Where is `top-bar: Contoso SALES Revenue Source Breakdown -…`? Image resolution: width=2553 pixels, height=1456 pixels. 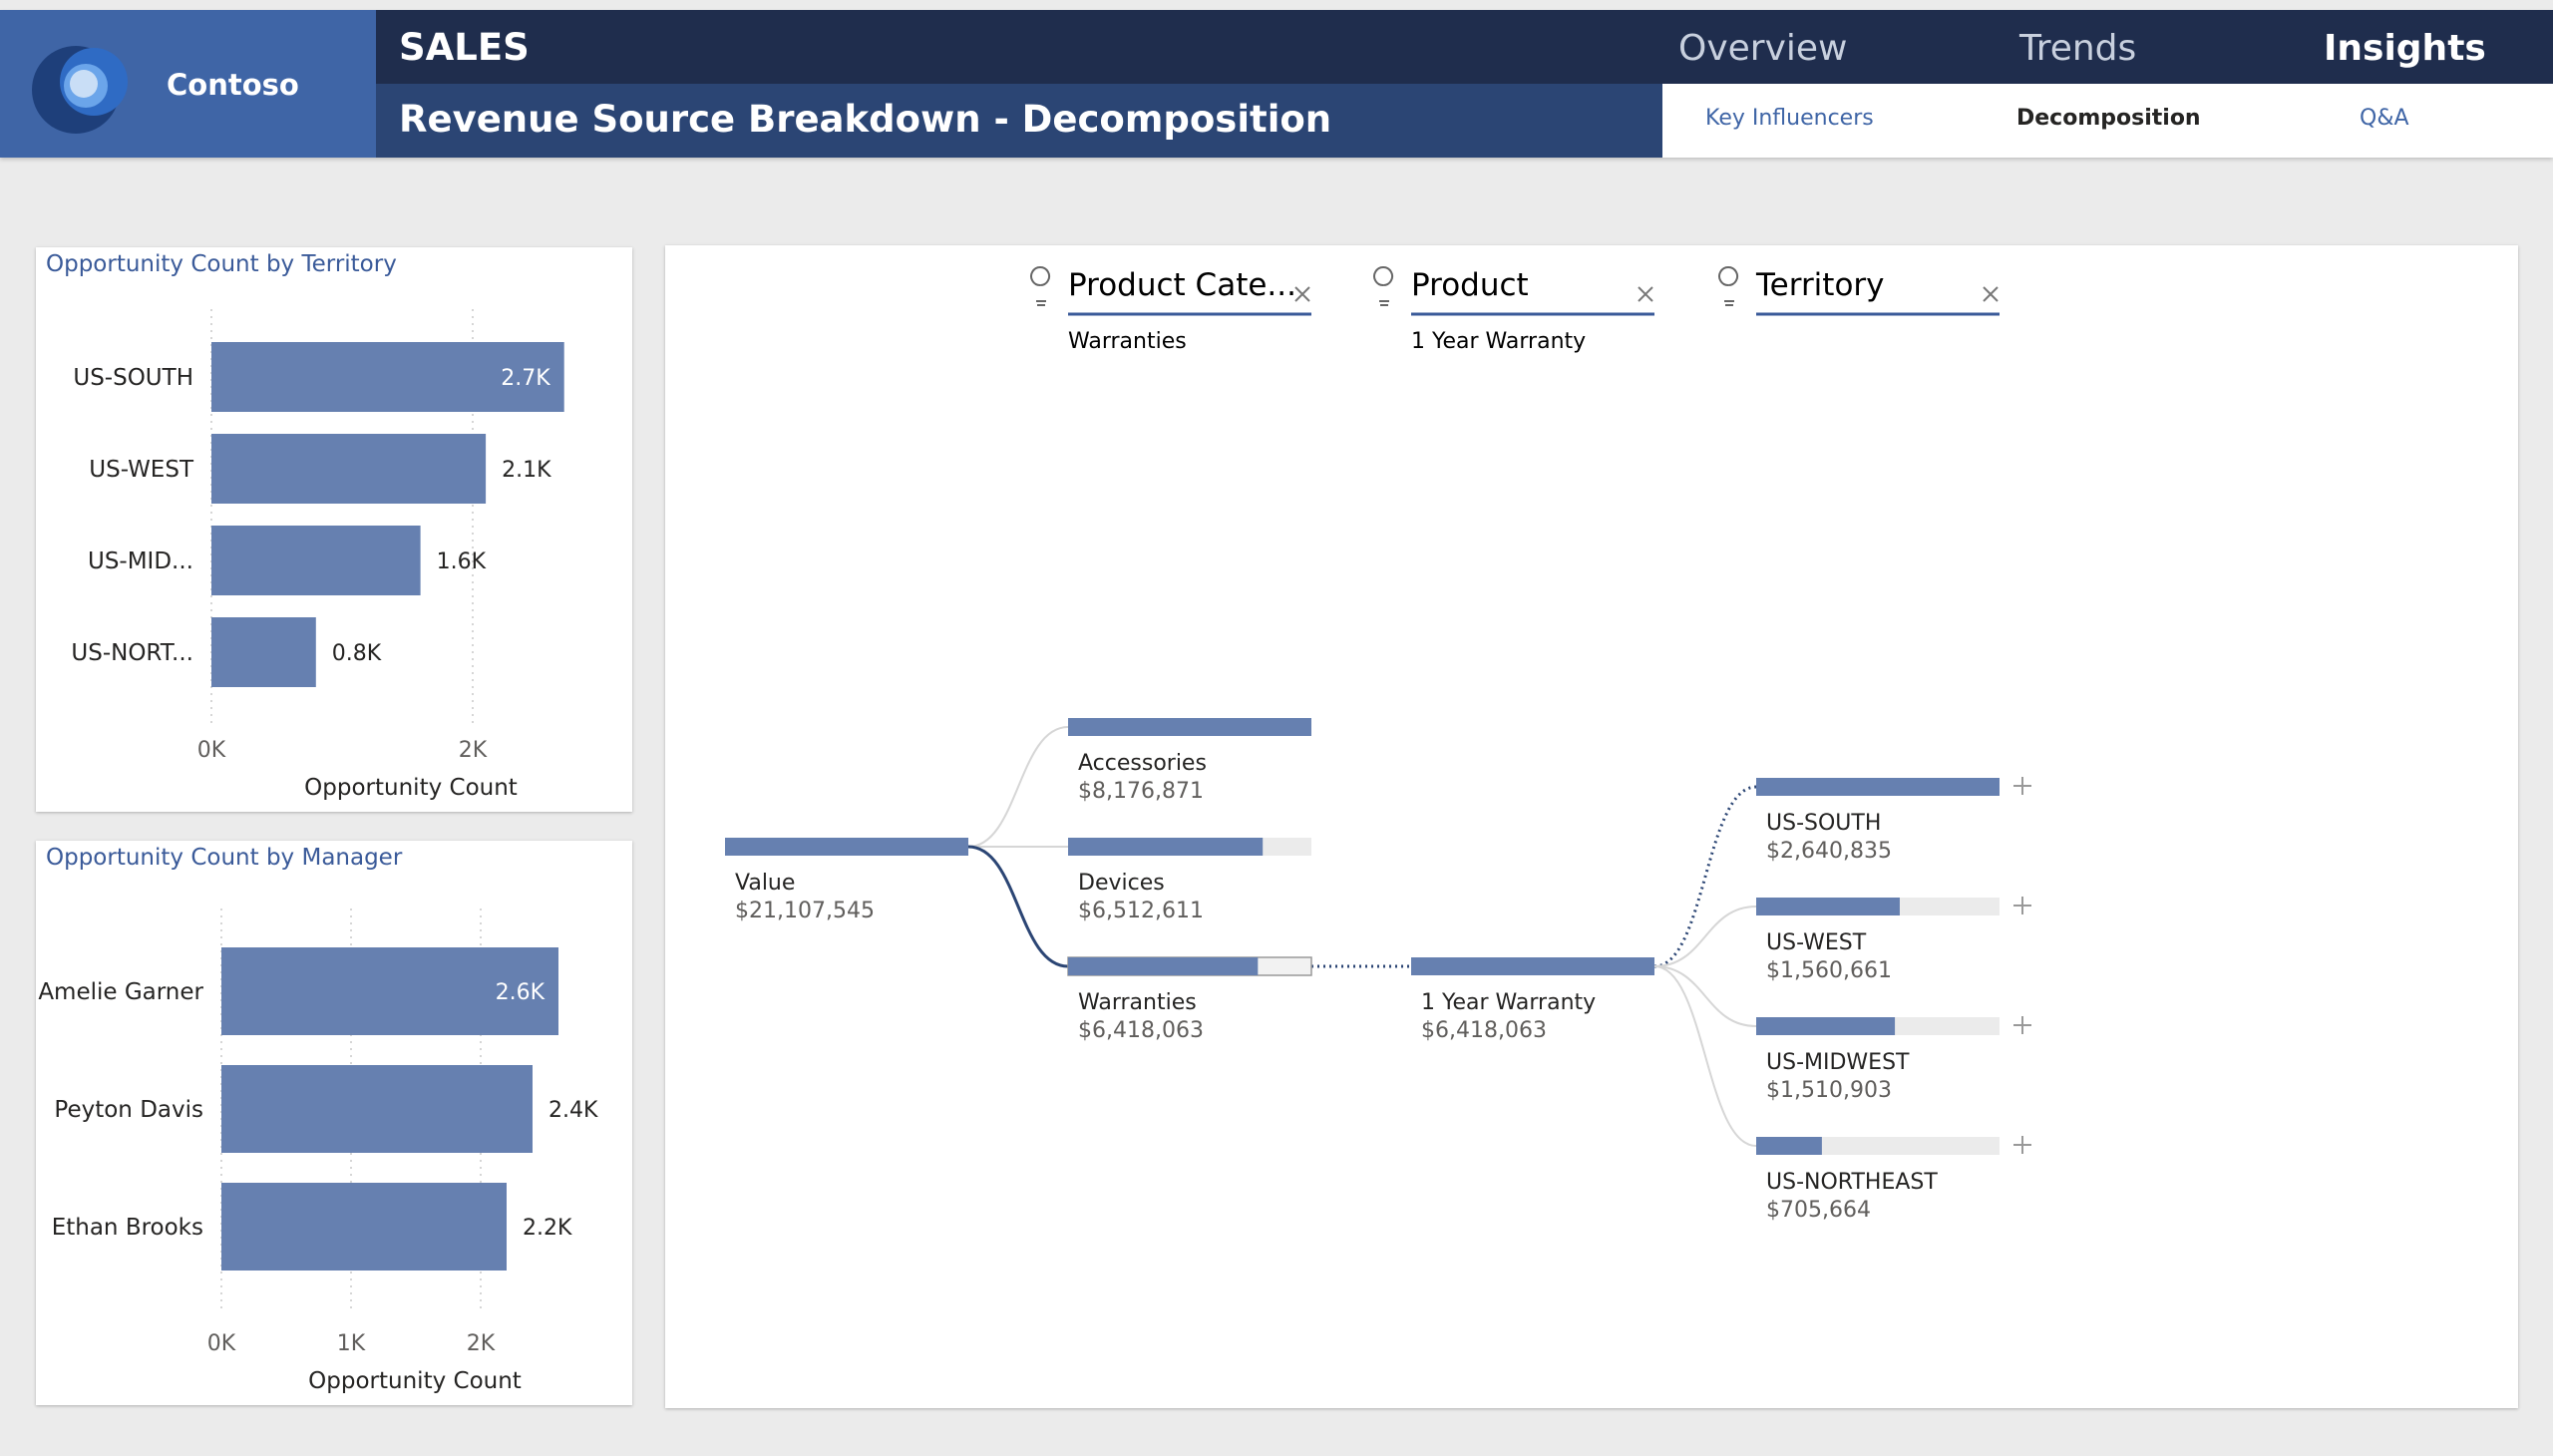 top-bar: Contoso SALES Revenue Source Breakdown -… is located at coordinates (1276, 84).